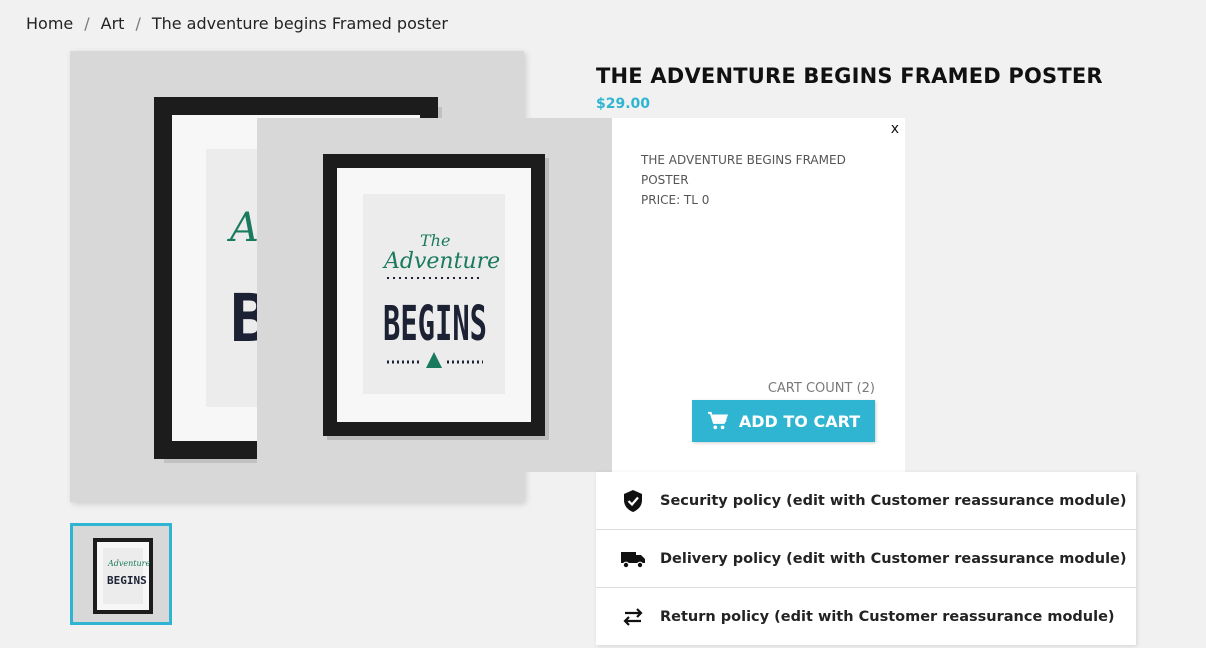 The height and width of the screenshot is (648, 1206). What do you see at coordinates (799, 421) in the screenshot?
I see `add-to-cart-label: ADD TO CART` at bounding box center [799, 421].